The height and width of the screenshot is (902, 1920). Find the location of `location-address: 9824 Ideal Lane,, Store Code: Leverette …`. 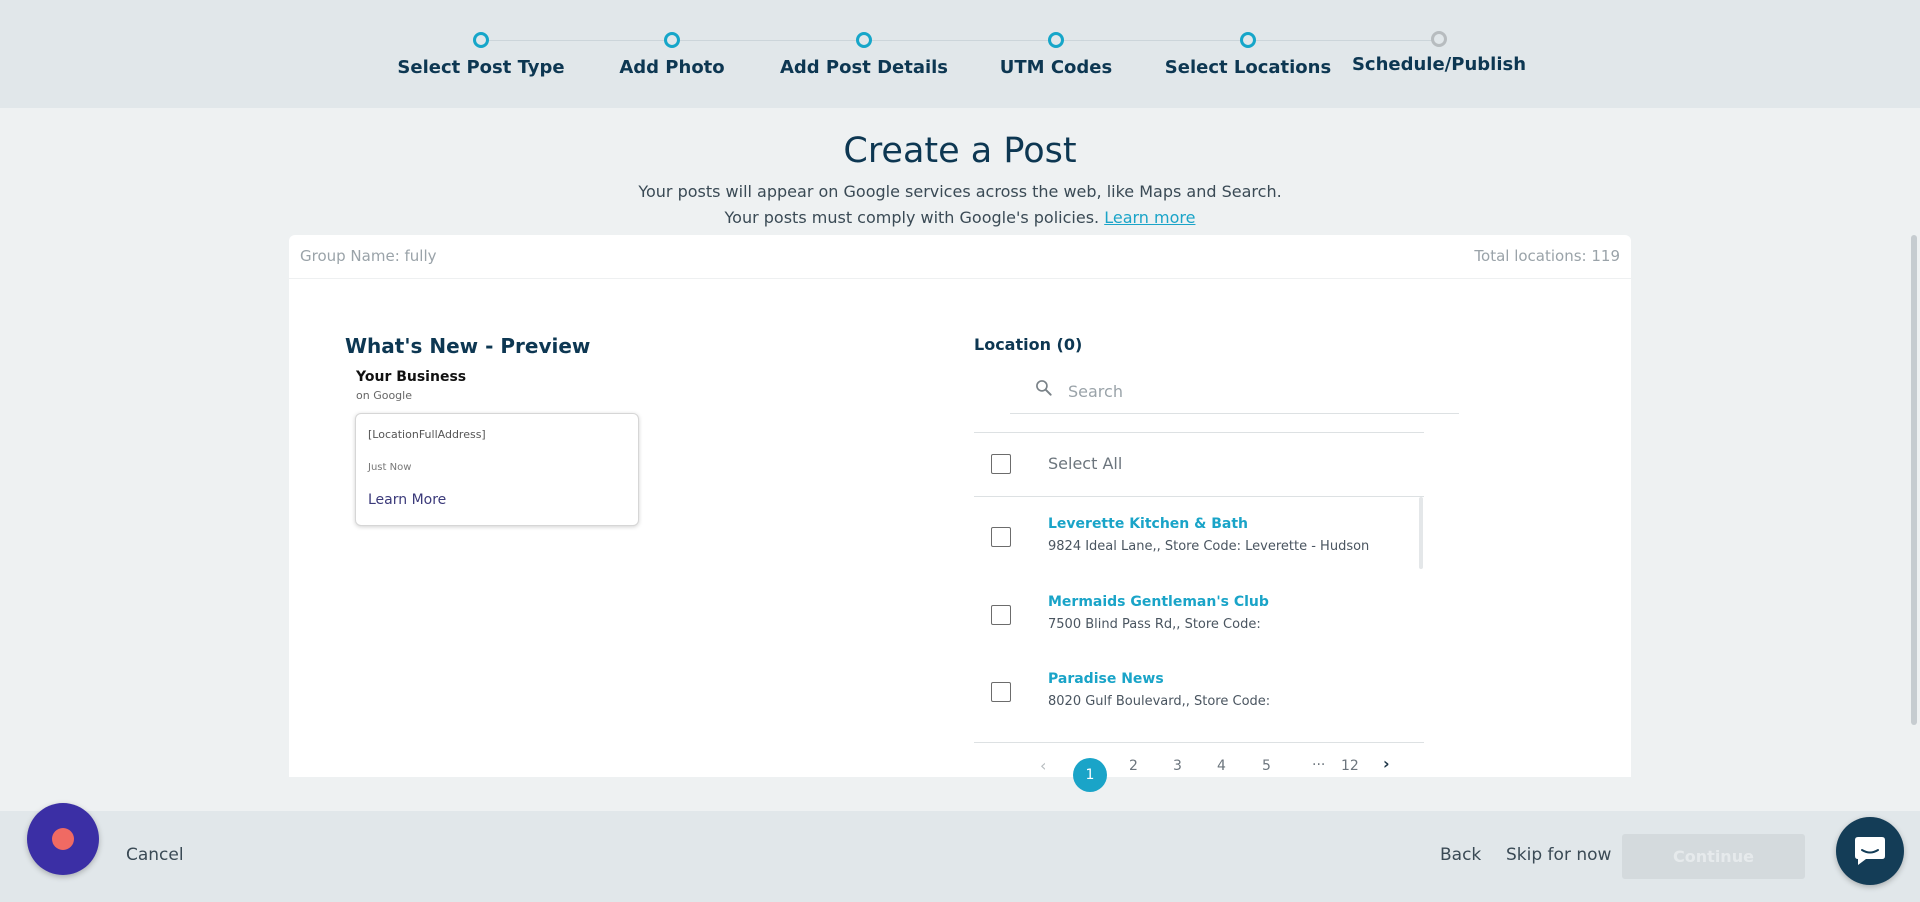

location-address: 9824 Ideal Lane,, Store Code: Leverette … is located at coordinates (1209, 546).